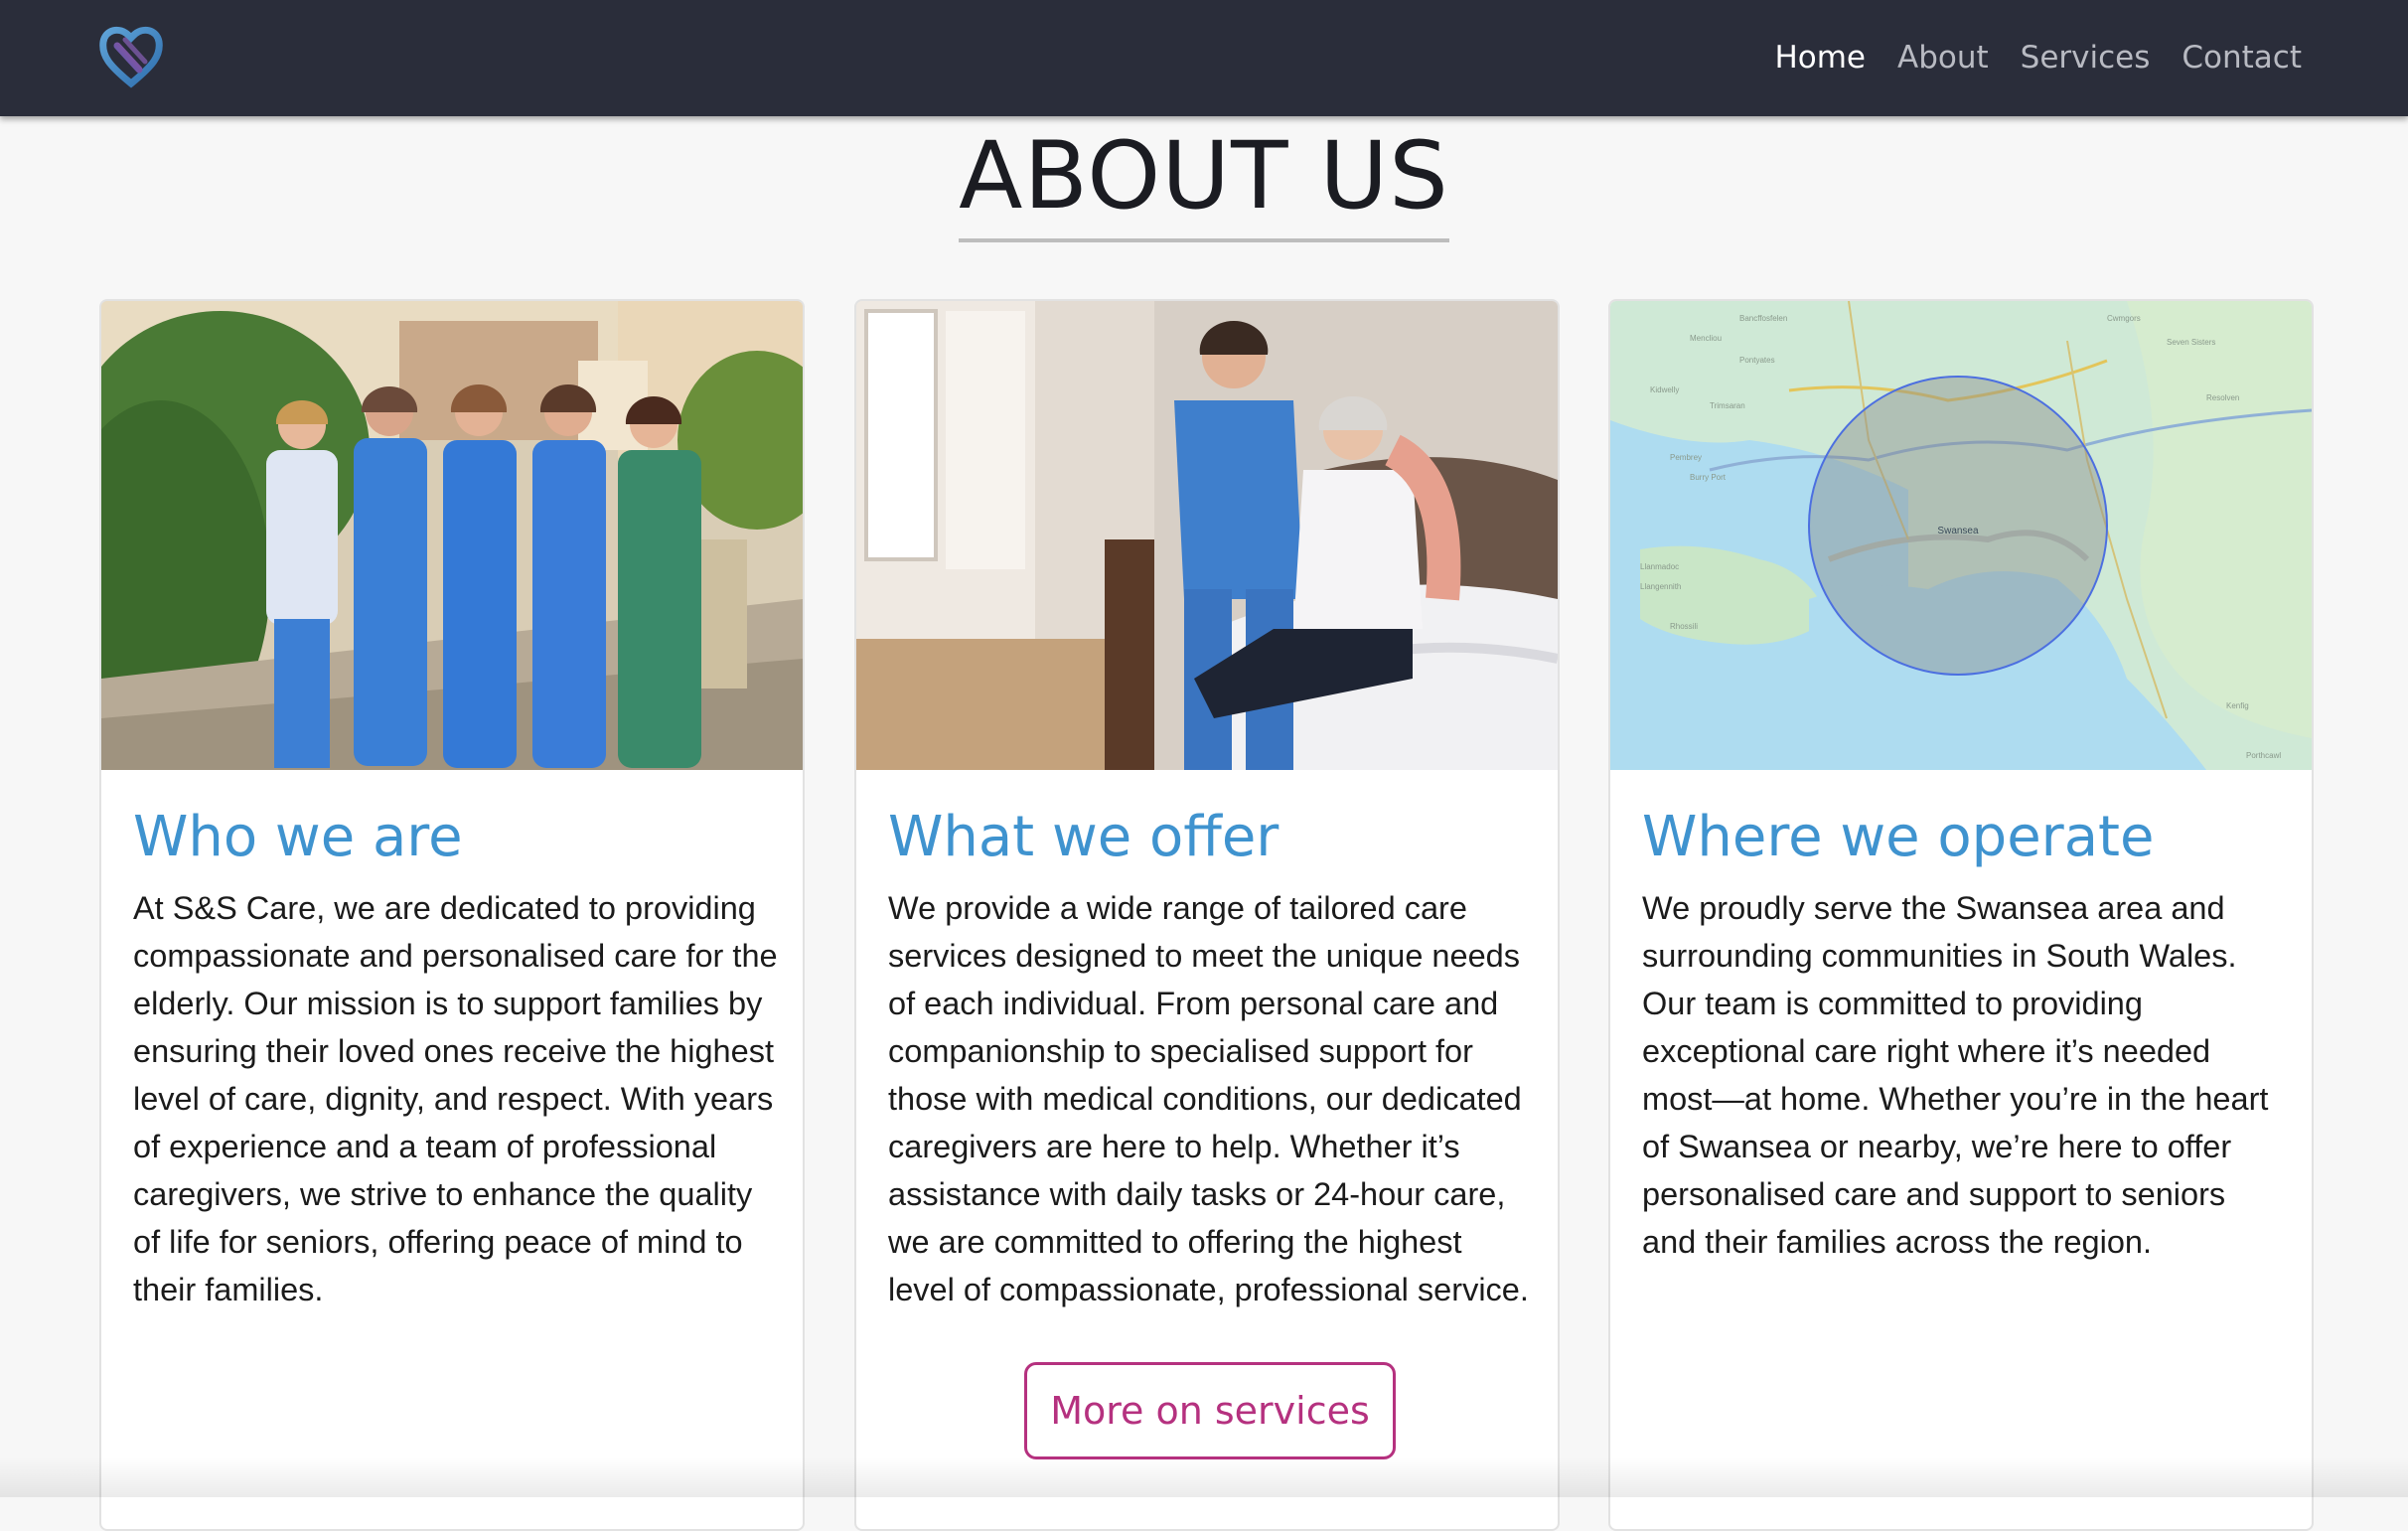 Image resolution: width=2408 pixels, height=1531 pixels. I want to click on svg-text: Cwmgors, so click(2124, 318).